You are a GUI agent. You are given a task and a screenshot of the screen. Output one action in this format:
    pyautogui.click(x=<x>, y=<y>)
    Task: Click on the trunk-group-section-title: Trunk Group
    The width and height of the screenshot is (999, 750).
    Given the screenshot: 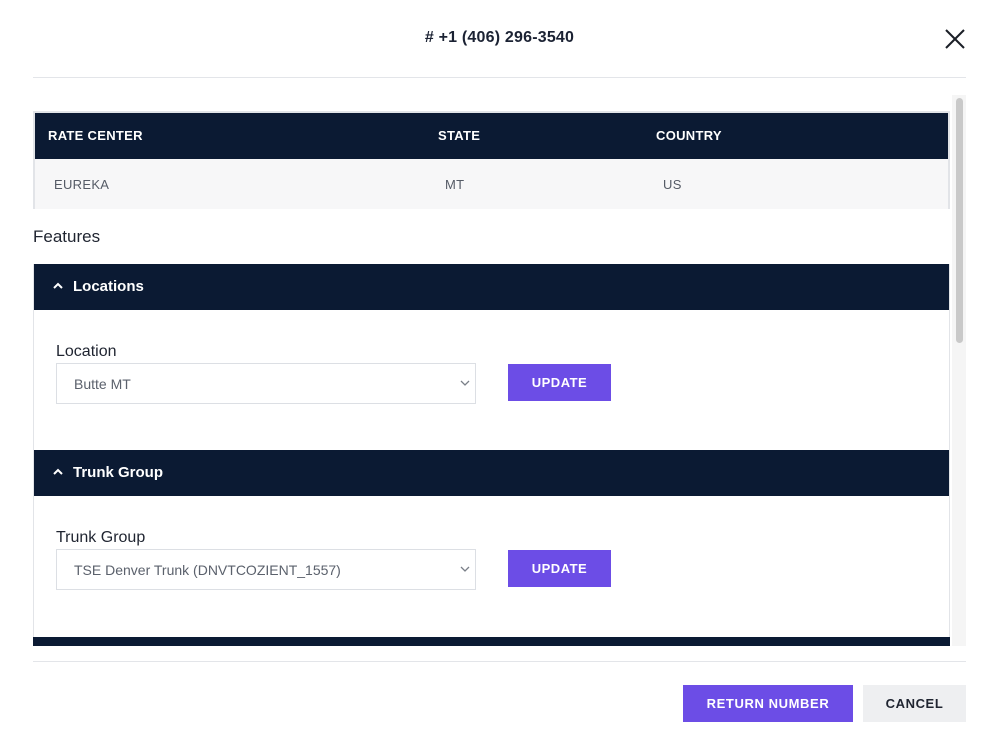 What is the action you would take?
    pyautogui.click(x=118, y=472)
    